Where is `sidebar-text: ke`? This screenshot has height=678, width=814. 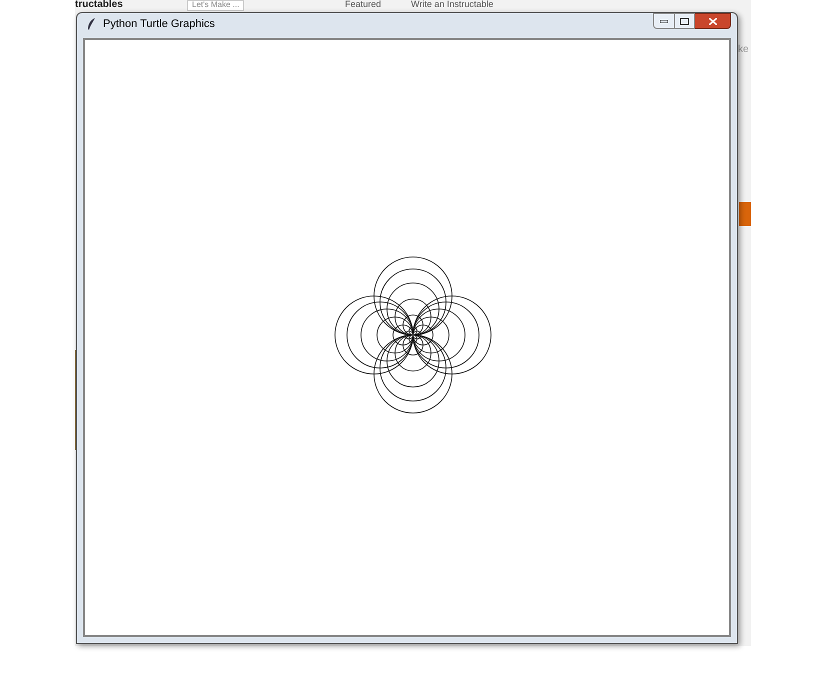 sidebar-text: ke is located at coordinates (743, 50).